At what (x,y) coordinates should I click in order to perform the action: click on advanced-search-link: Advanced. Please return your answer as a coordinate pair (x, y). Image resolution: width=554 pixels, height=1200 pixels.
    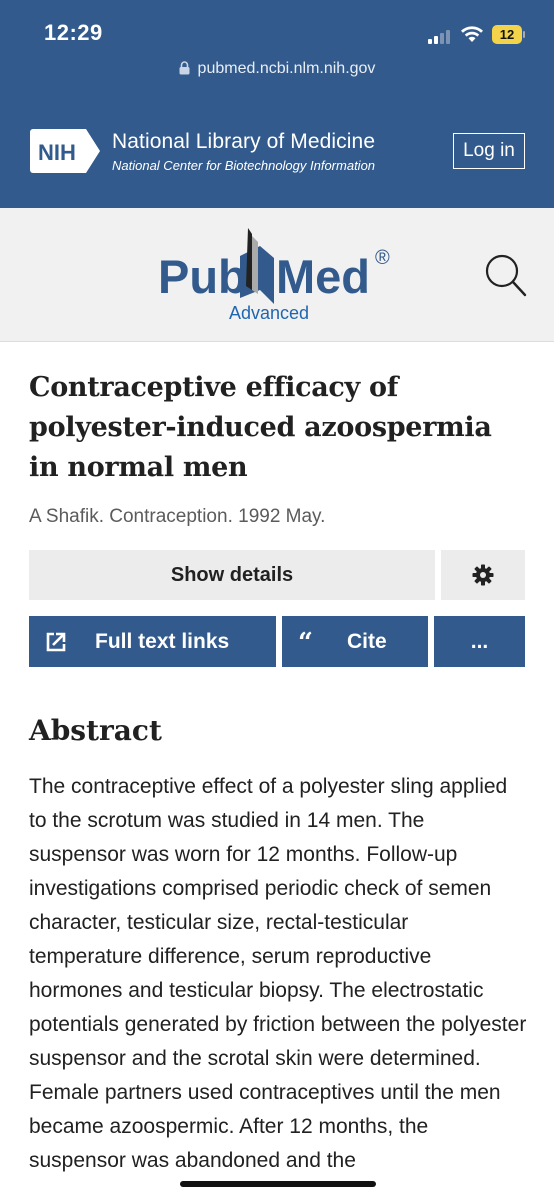
    Looking at the image, I should click on (269, 313).